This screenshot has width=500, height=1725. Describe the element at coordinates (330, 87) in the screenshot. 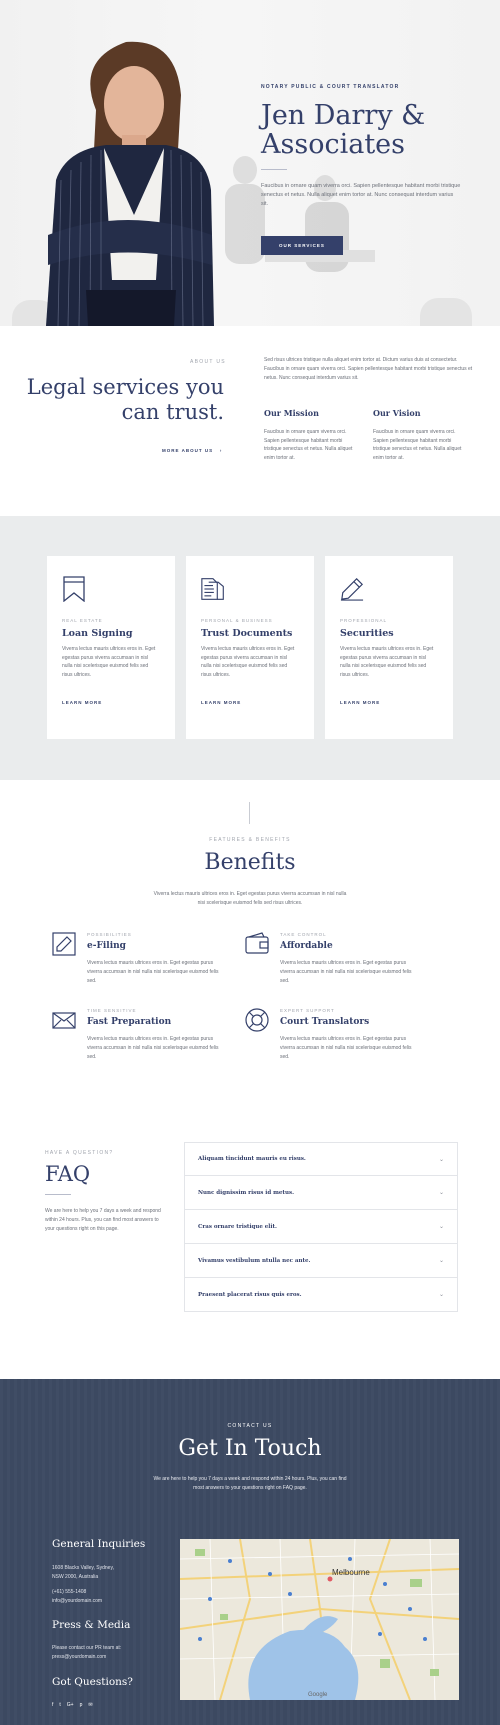

I see `hero-eyebrow: NOTARY PUBLIC & COURT TRANSLATOR` at that location.